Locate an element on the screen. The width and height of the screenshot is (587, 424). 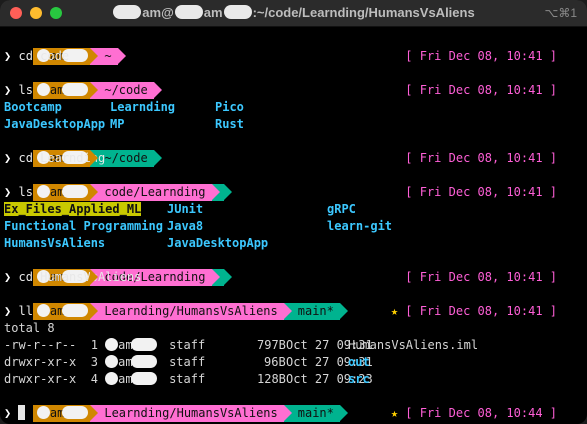
command-line: ❯ cd HumansVsAliens is located at coordinates (72, 277).